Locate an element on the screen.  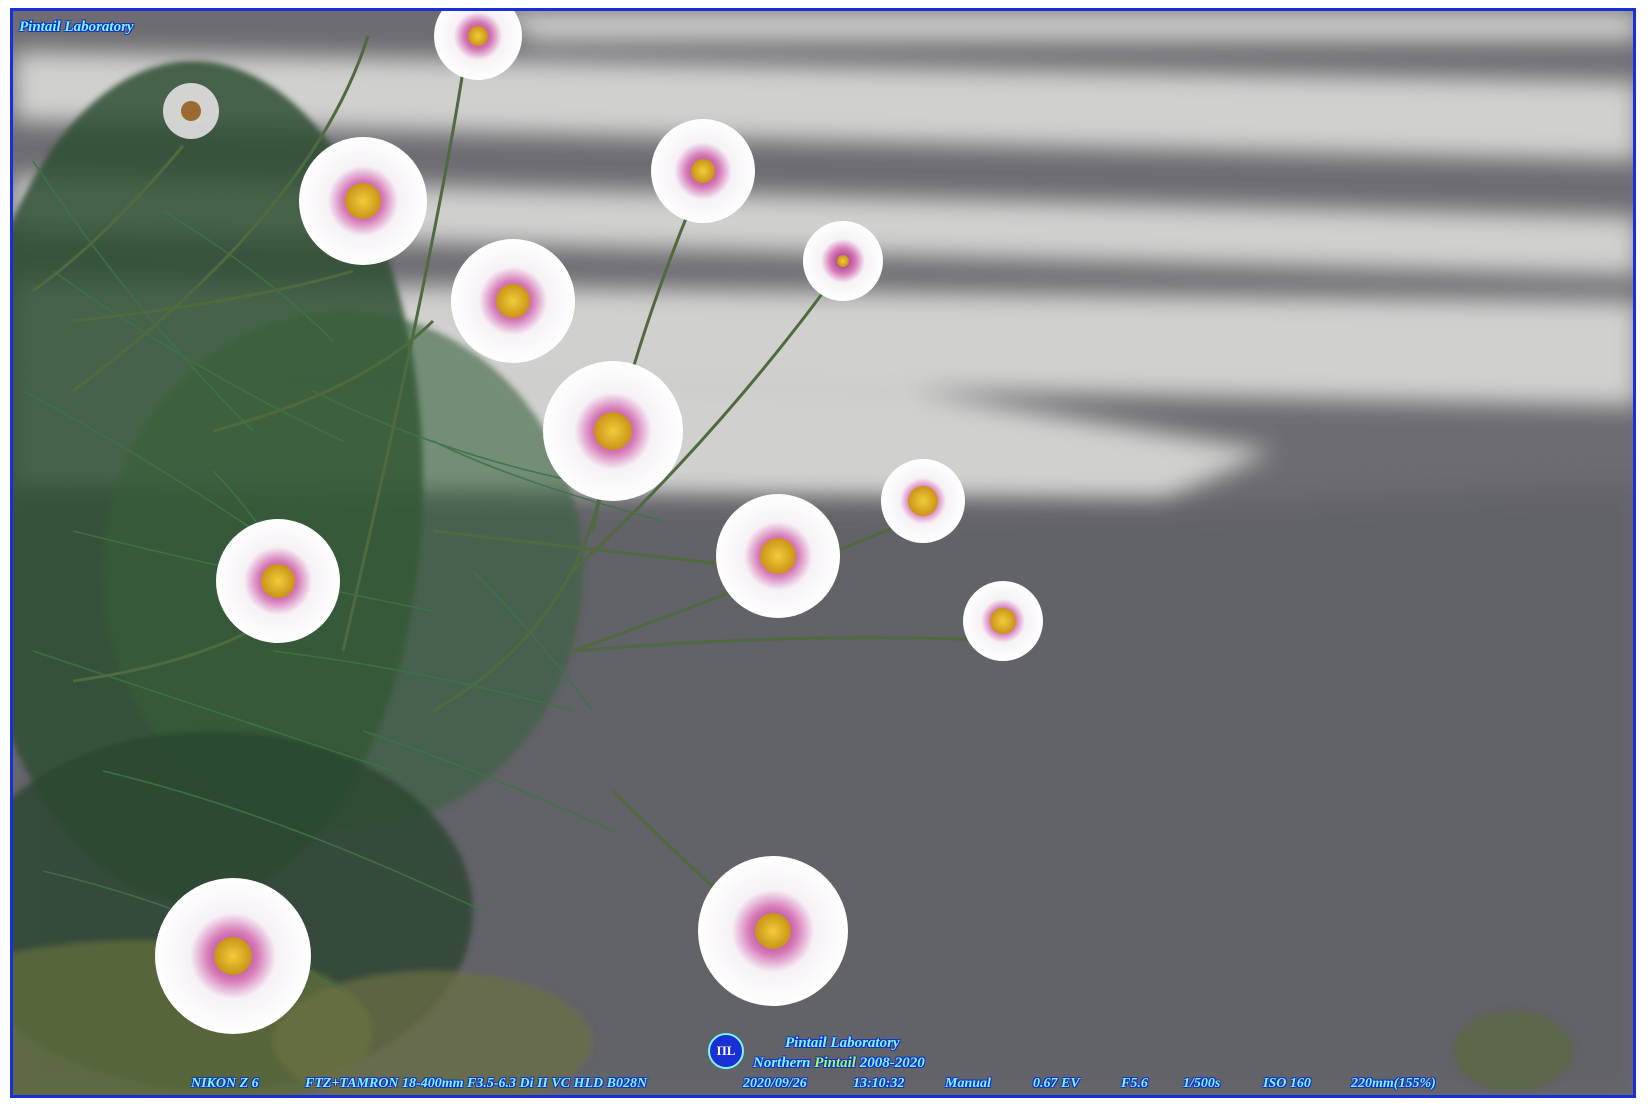
logo-icon: ΠL is located at coordinates (726, 1051).